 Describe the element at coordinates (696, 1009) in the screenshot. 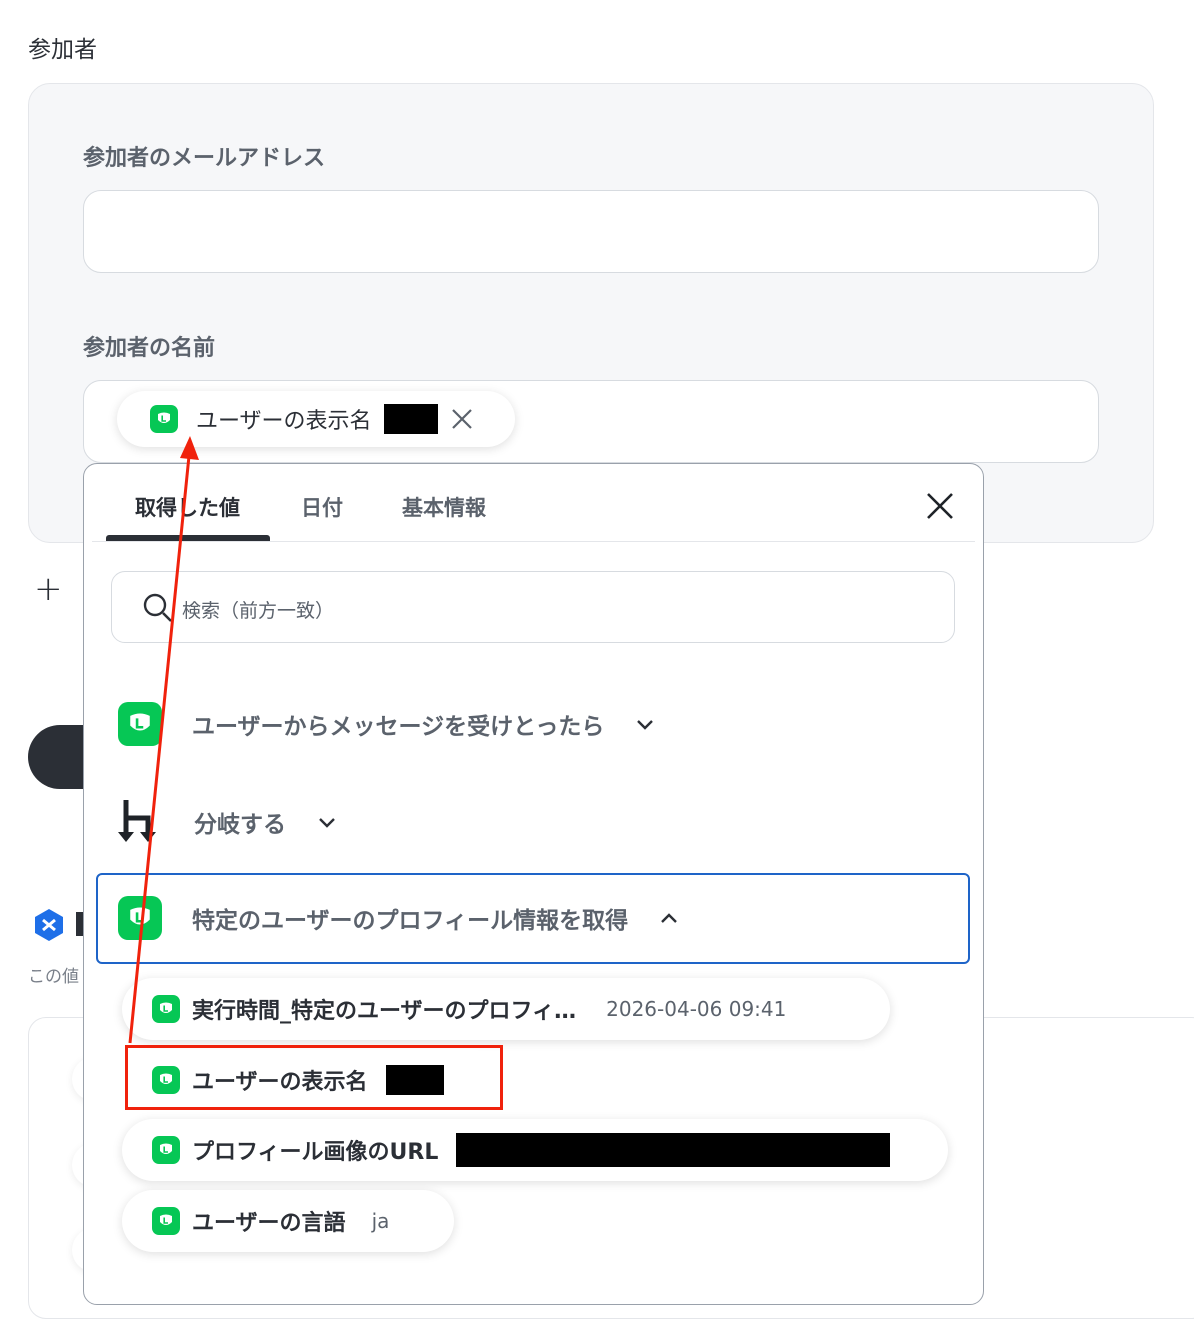

I see `value-text: 2026-04-06 09:41` at that location.